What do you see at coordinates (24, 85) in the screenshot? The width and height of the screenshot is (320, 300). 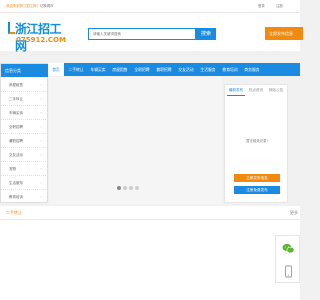 I see `category-item: 房屋租售 ›` at bounding box center [24, 85].